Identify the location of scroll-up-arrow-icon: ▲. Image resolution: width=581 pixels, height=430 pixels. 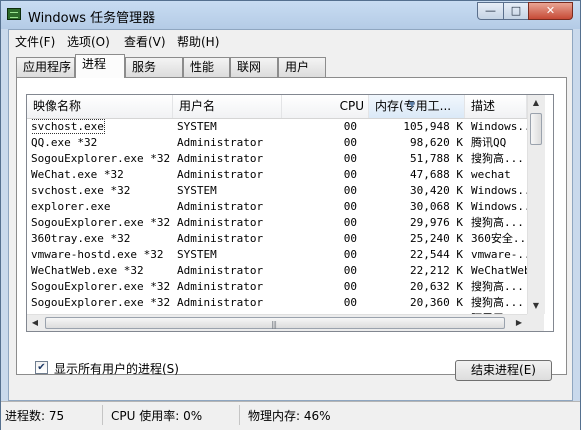
(536, 103).